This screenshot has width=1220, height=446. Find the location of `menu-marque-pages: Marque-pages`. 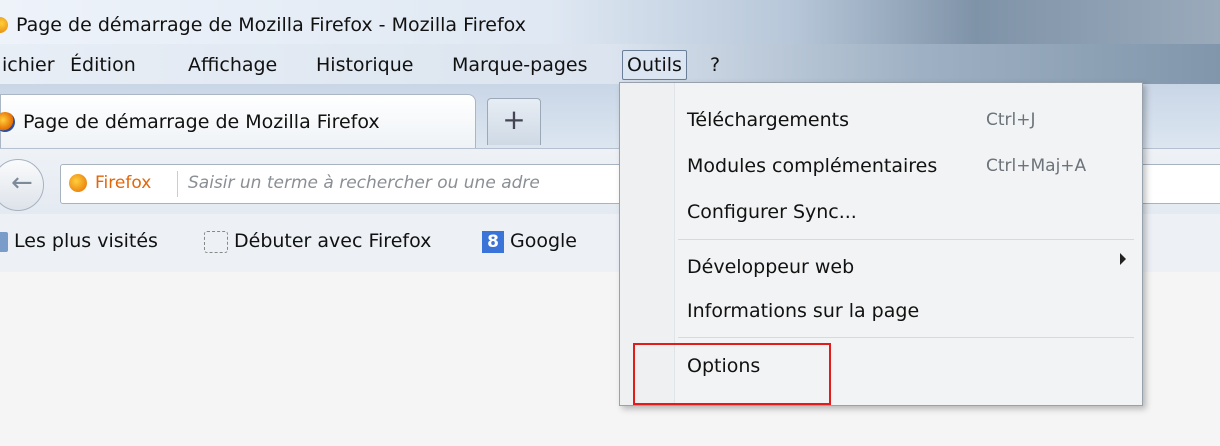

menu-marque-pages: Marque-pages is located at coordinates (520, 65).